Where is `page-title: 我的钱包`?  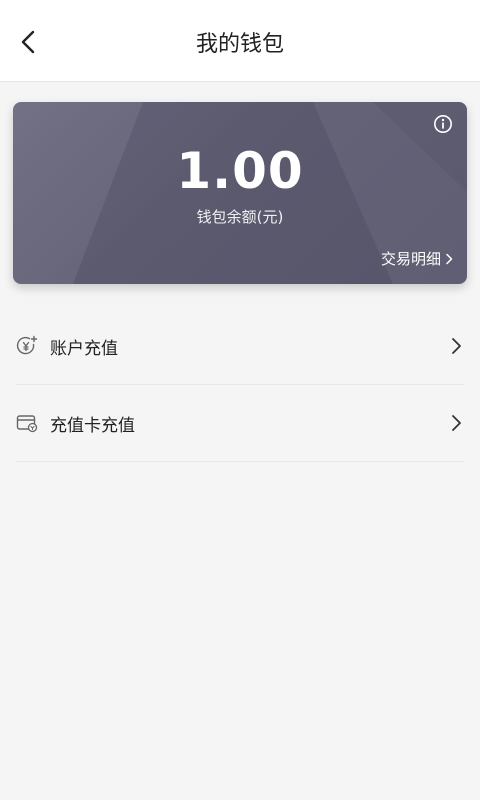 page-title: 我的钱包 is located at coordinates (239, 44).